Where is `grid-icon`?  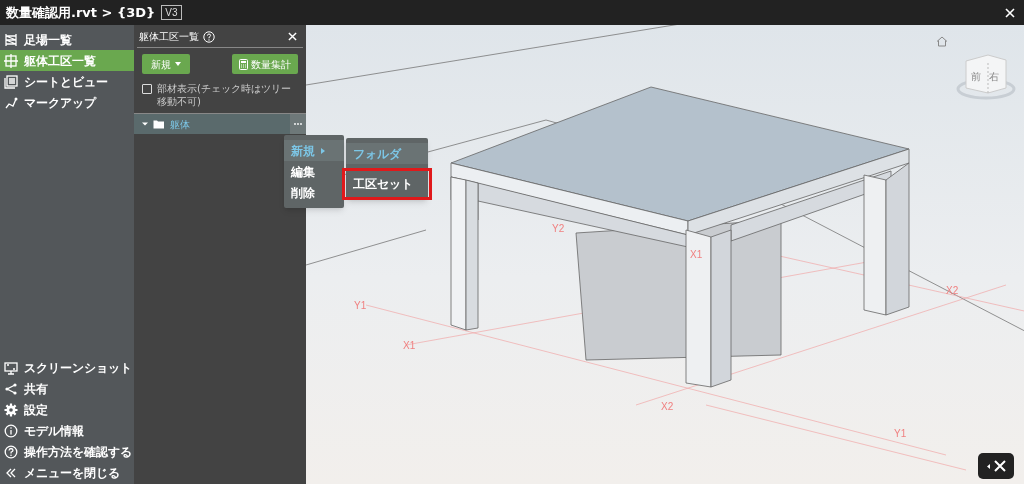
grid-icon is located at coordinates (11, 60).